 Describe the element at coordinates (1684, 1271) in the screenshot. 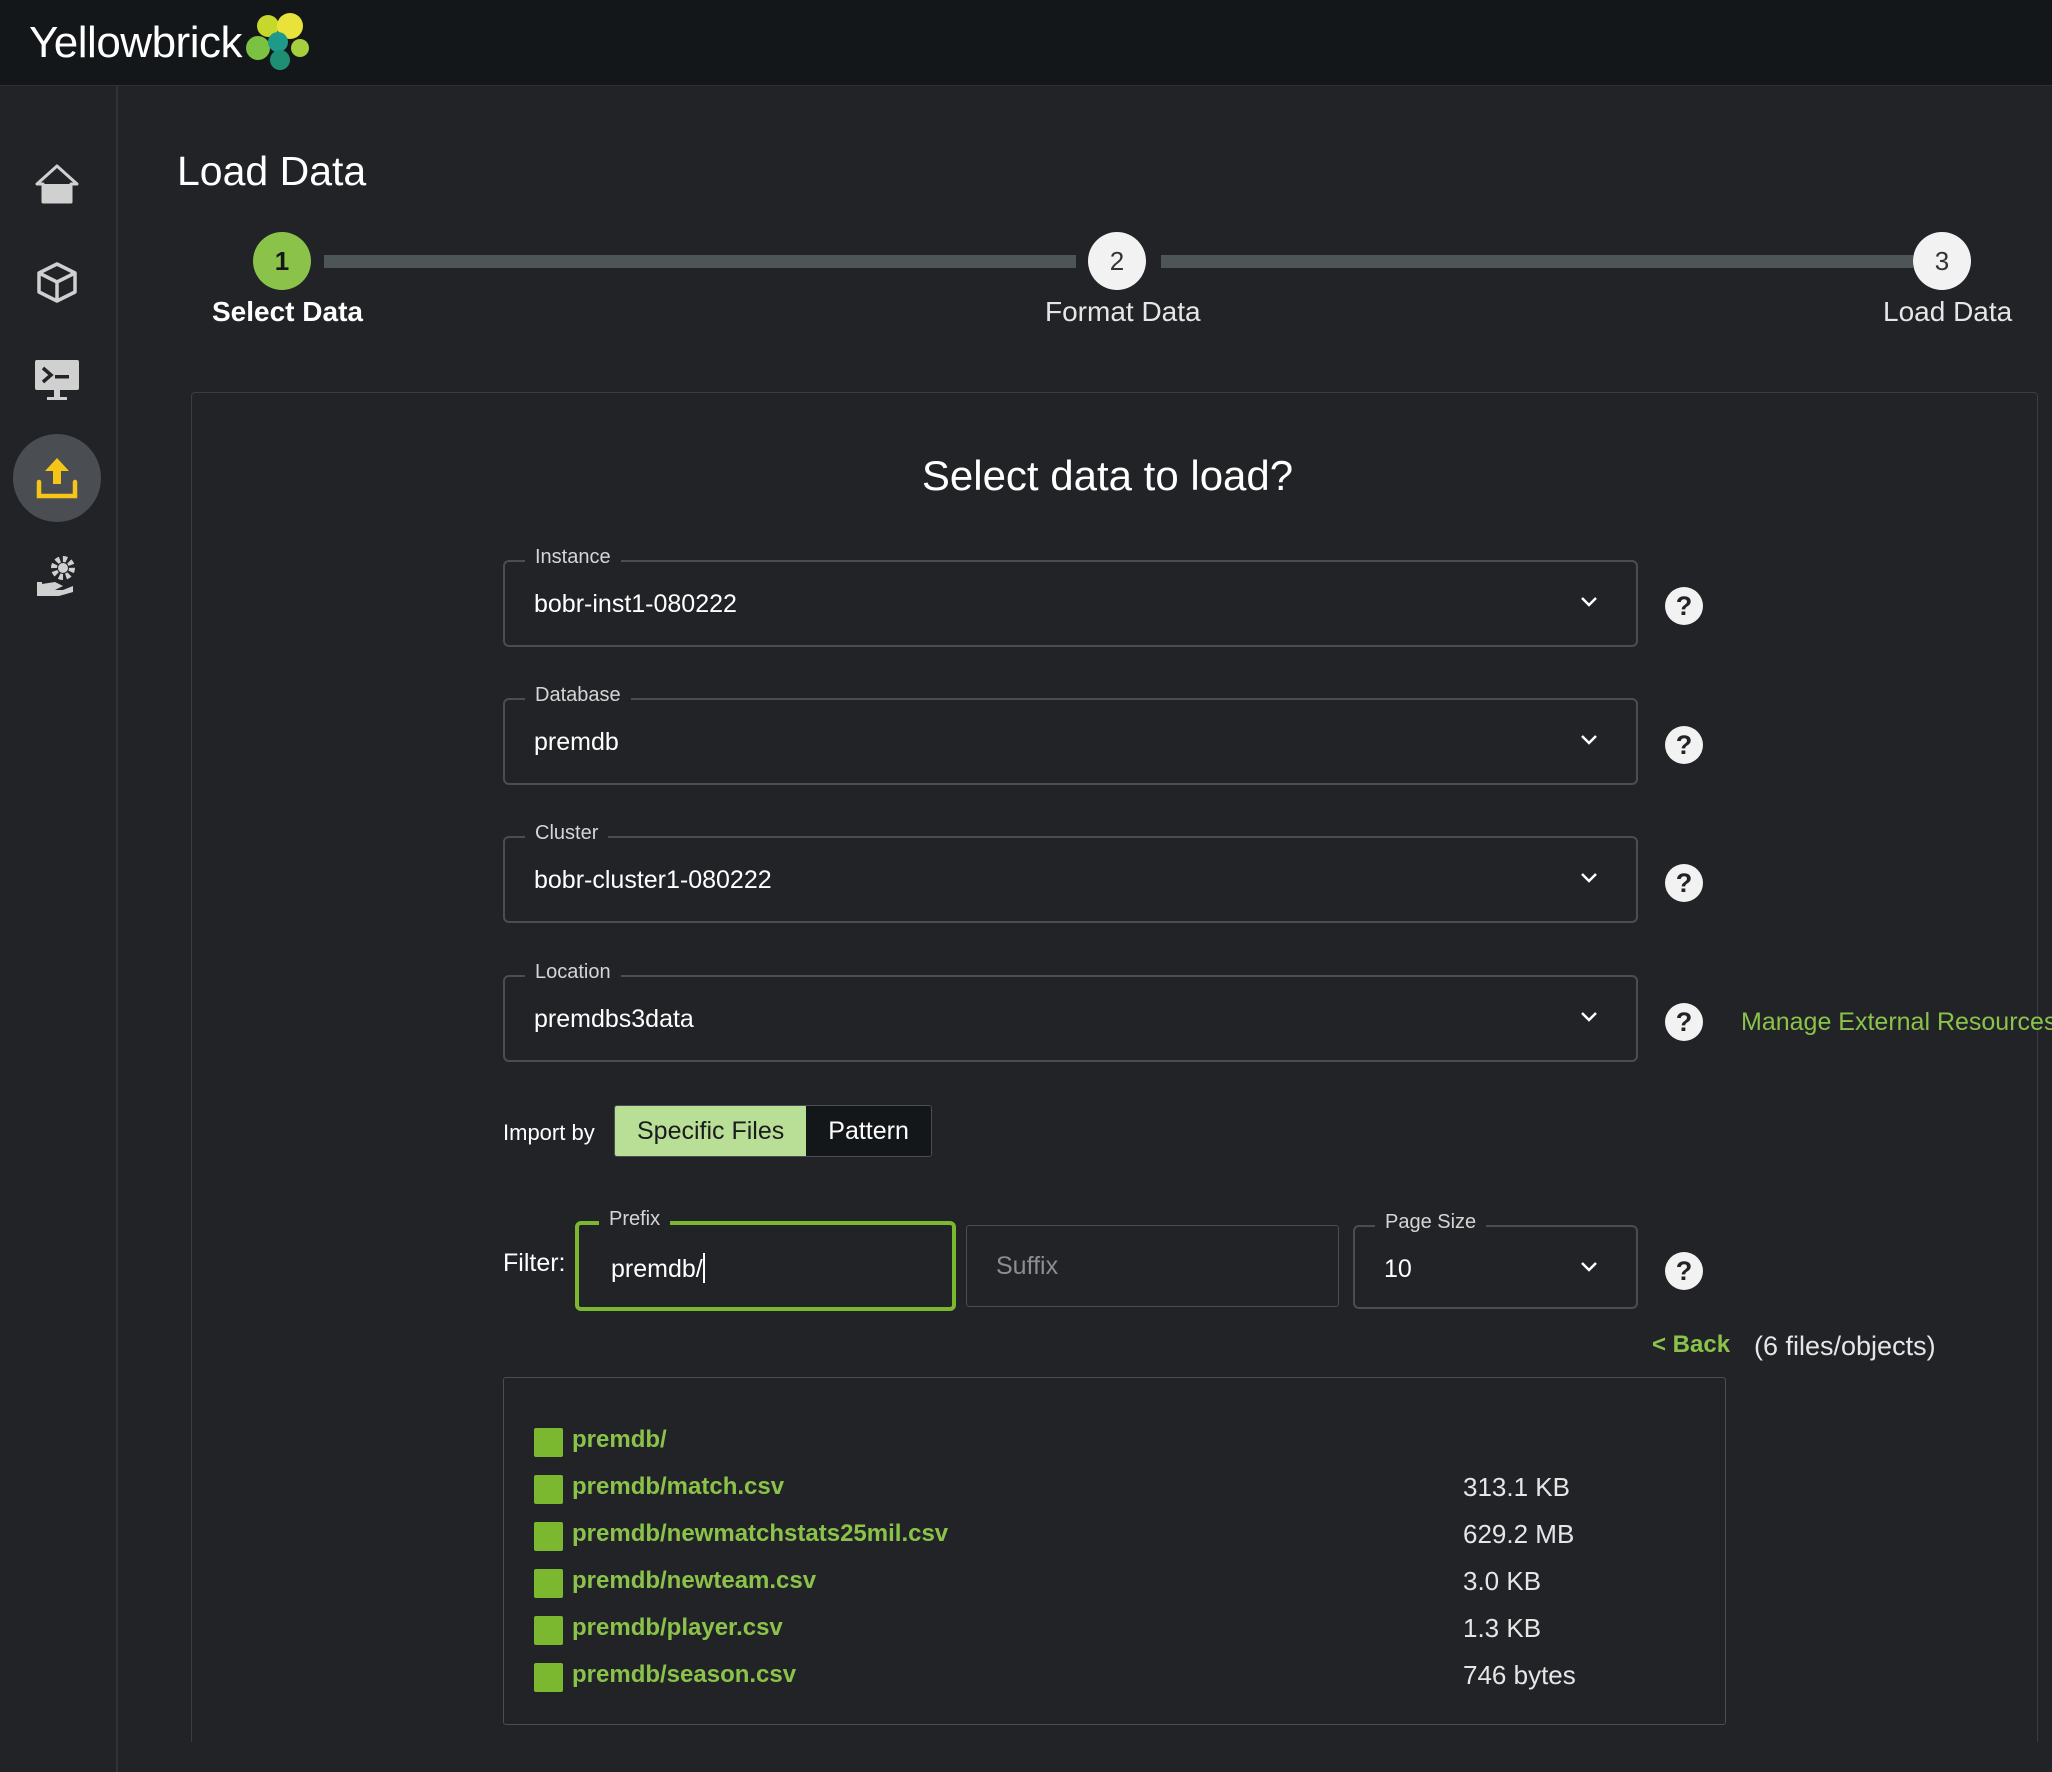

I see `filter-help-icon: ?` at that location.